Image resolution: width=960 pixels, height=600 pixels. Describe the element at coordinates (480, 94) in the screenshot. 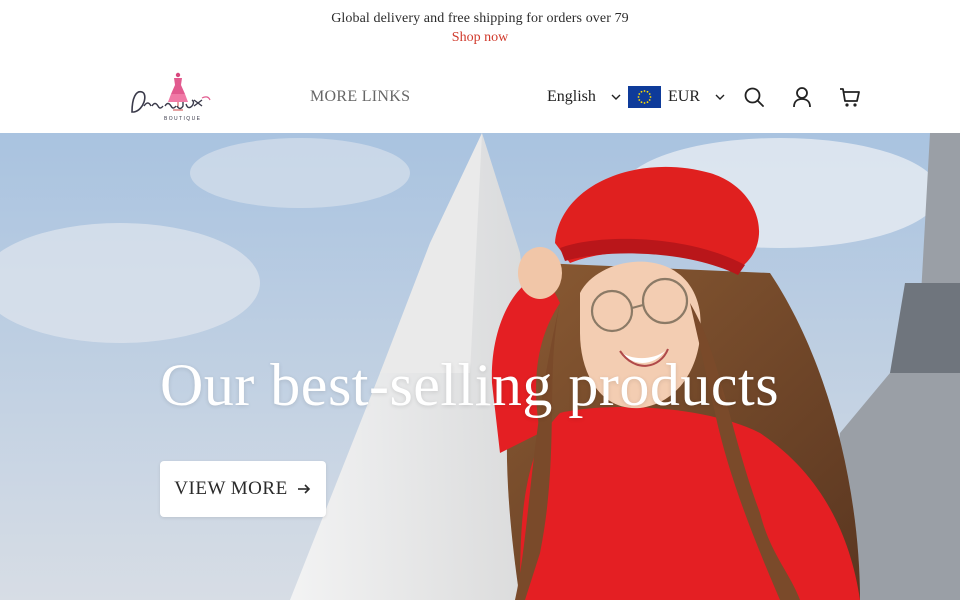

I see `site-header: BOUTIQUE MORE LINKS English EUR` at that location.